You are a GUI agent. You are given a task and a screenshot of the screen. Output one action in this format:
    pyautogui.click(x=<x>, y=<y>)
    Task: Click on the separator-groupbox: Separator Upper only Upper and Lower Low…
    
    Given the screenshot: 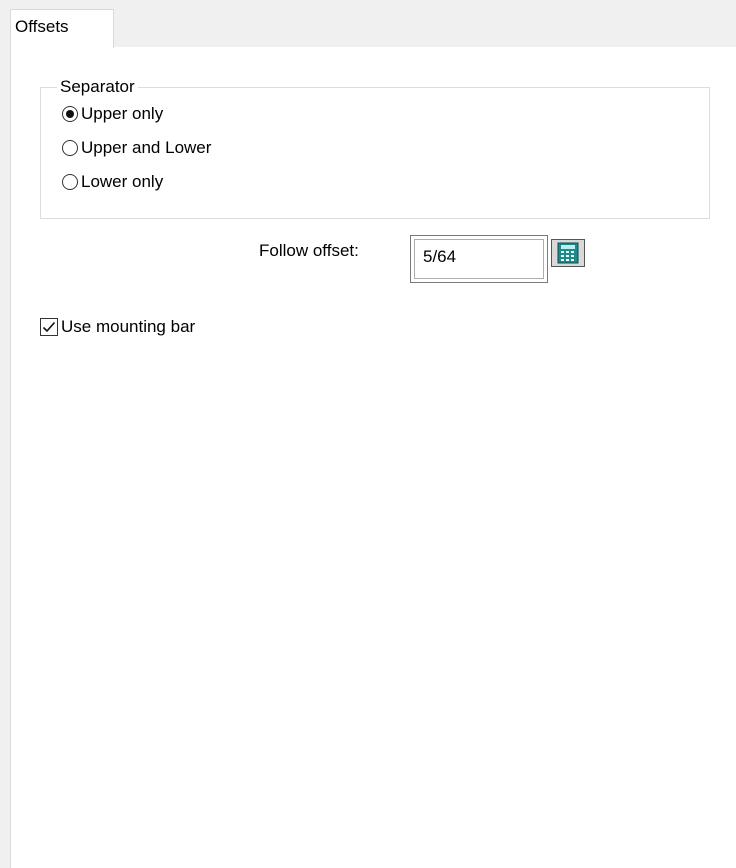 What is the action you would take?
    pyautogui.click(x=375, y=148)
    